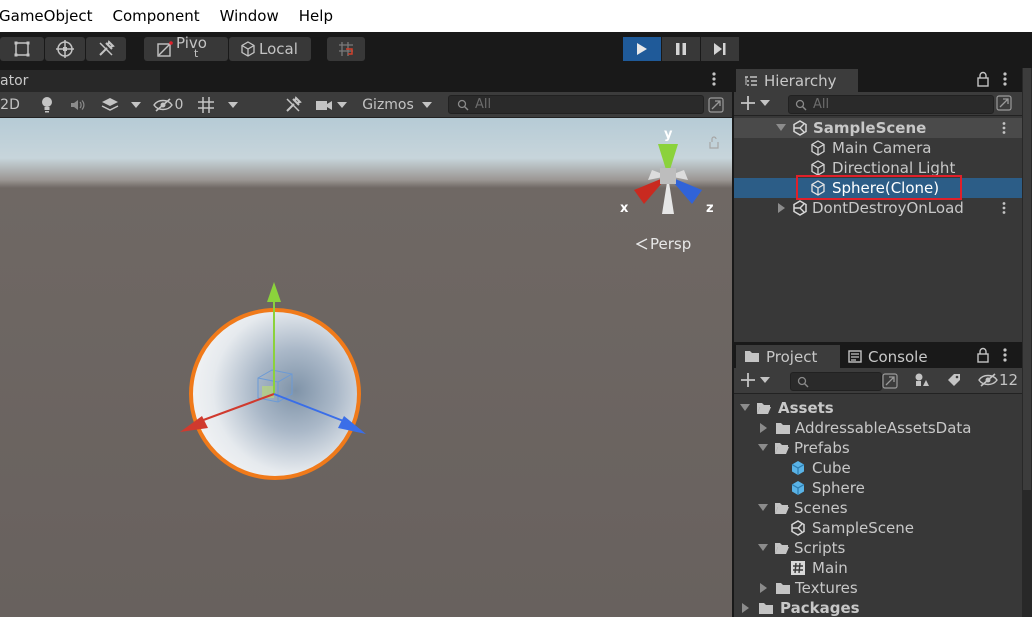 The width and height of the screenshot is (1032, 617). What do you see at coordinates (78, 105) in the screenshot?
I see `audio-toggle-button` at bounding box center [78, 105].